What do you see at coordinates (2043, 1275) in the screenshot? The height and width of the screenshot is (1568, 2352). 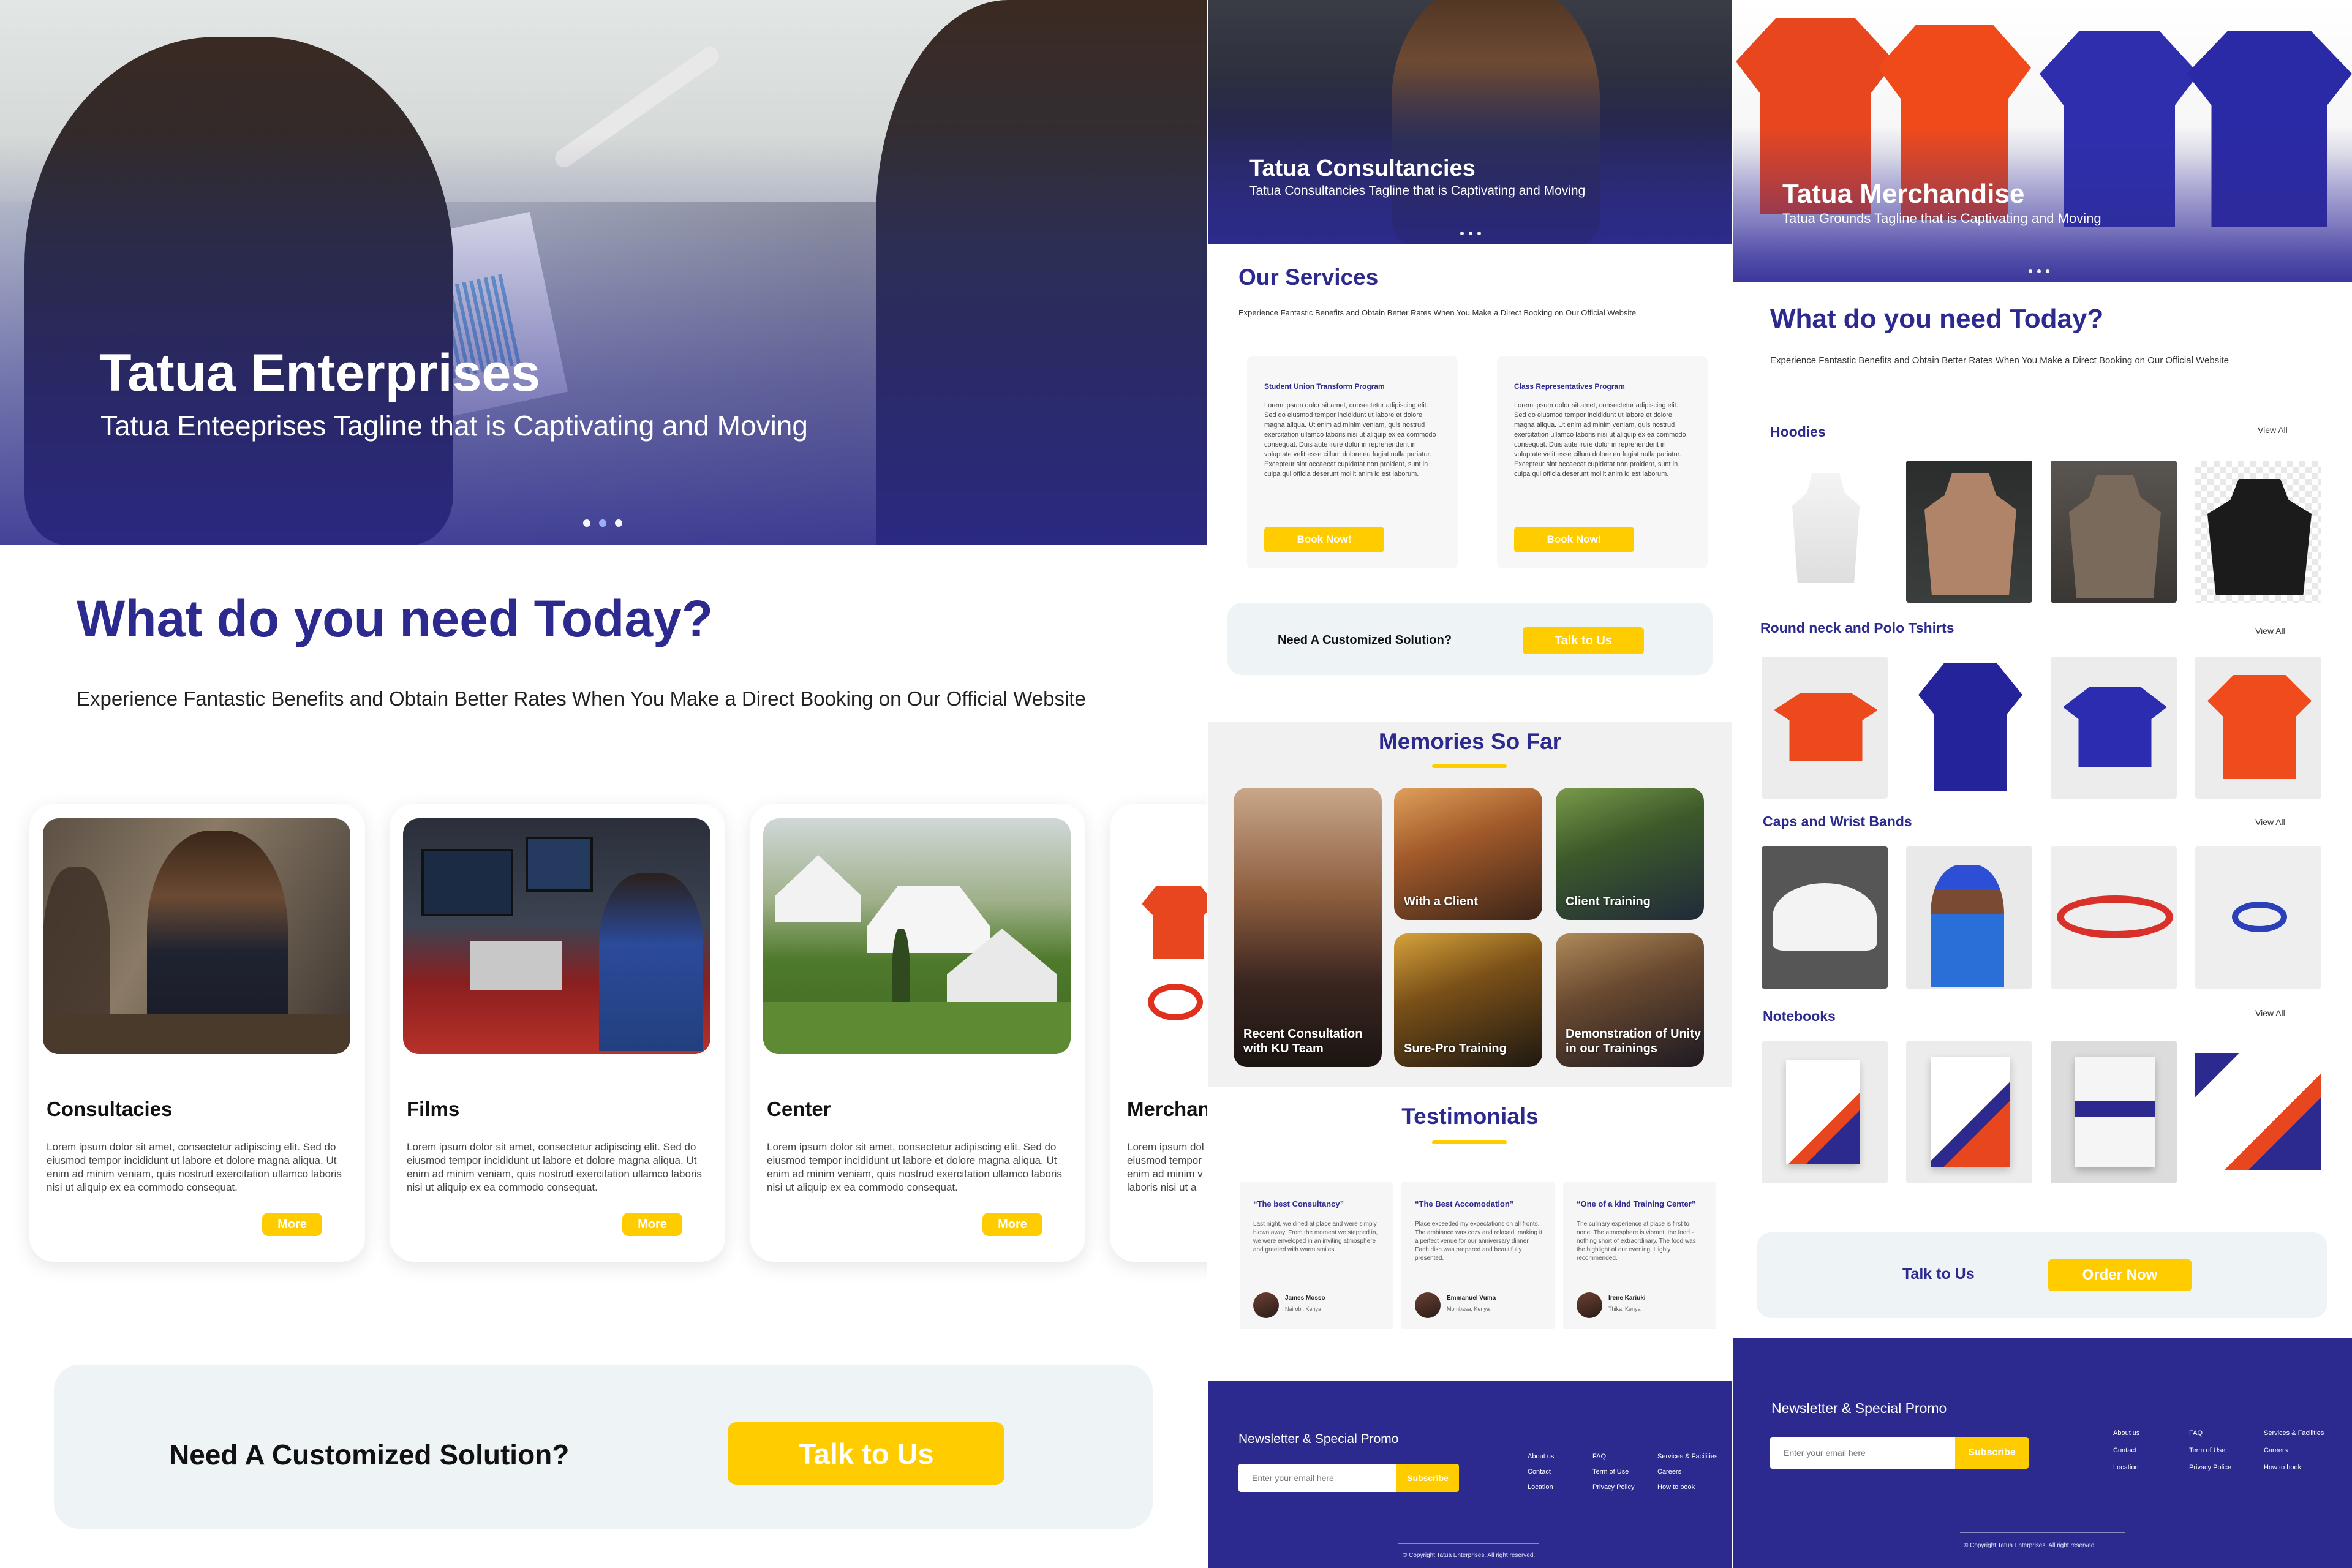 I see `cta-section: Talk to Us Order Now` at bounding box center [2043, 1275].